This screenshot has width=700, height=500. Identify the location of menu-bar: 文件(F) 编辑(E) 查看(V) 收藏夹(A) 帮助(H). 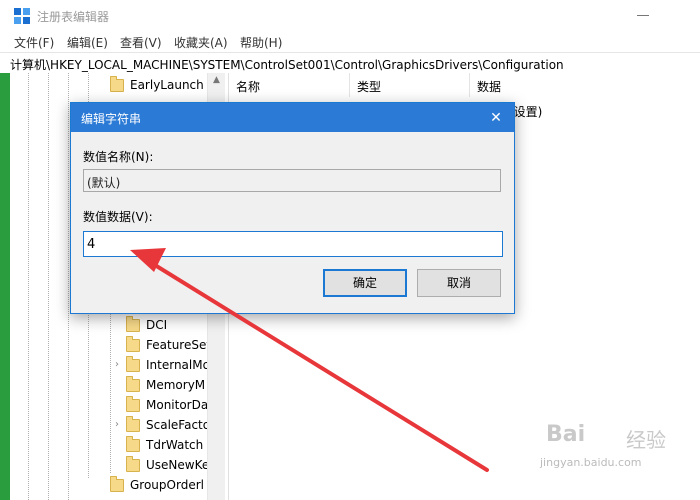
(350, 41).